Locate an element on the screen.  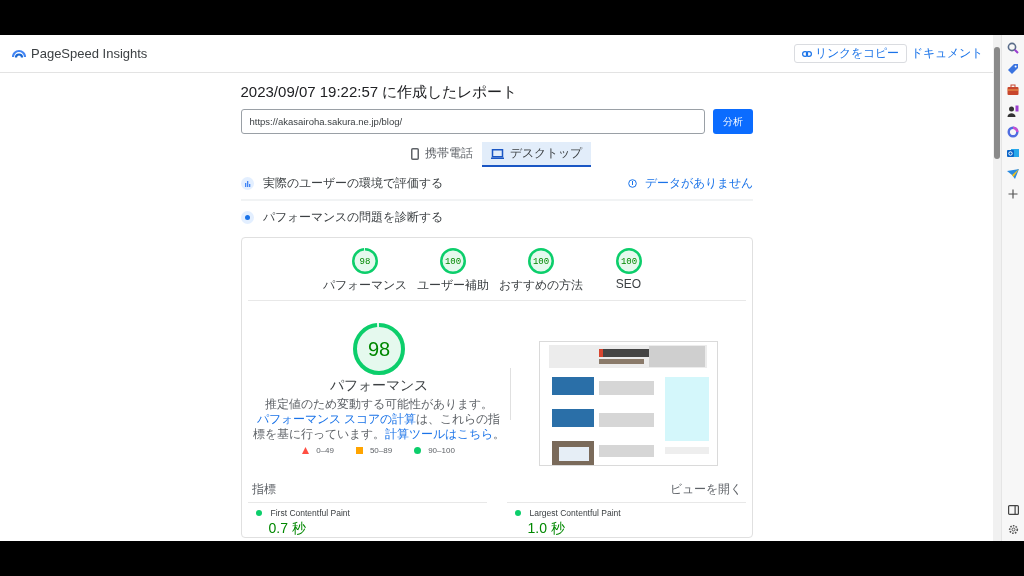
logo-icon is located at coordinates (19, 53).